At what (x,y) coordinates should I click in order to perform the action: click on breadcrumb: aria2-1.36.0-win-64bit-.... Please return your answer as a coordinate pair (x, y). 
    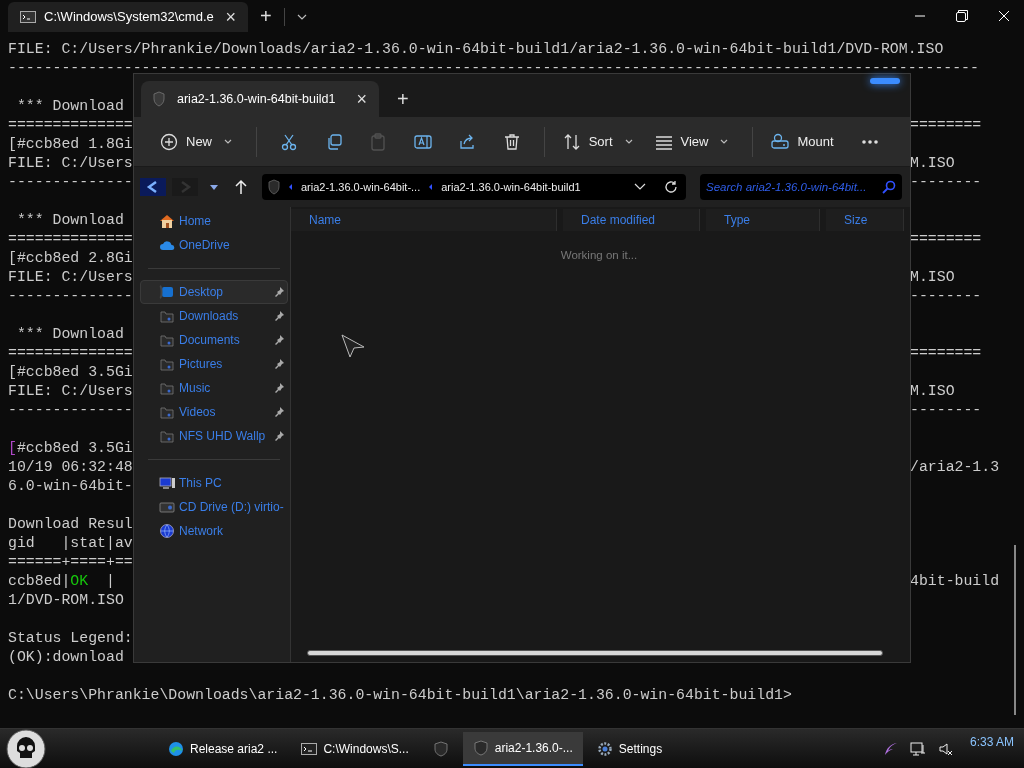
    Looking at the image, I should click on (361, 187).